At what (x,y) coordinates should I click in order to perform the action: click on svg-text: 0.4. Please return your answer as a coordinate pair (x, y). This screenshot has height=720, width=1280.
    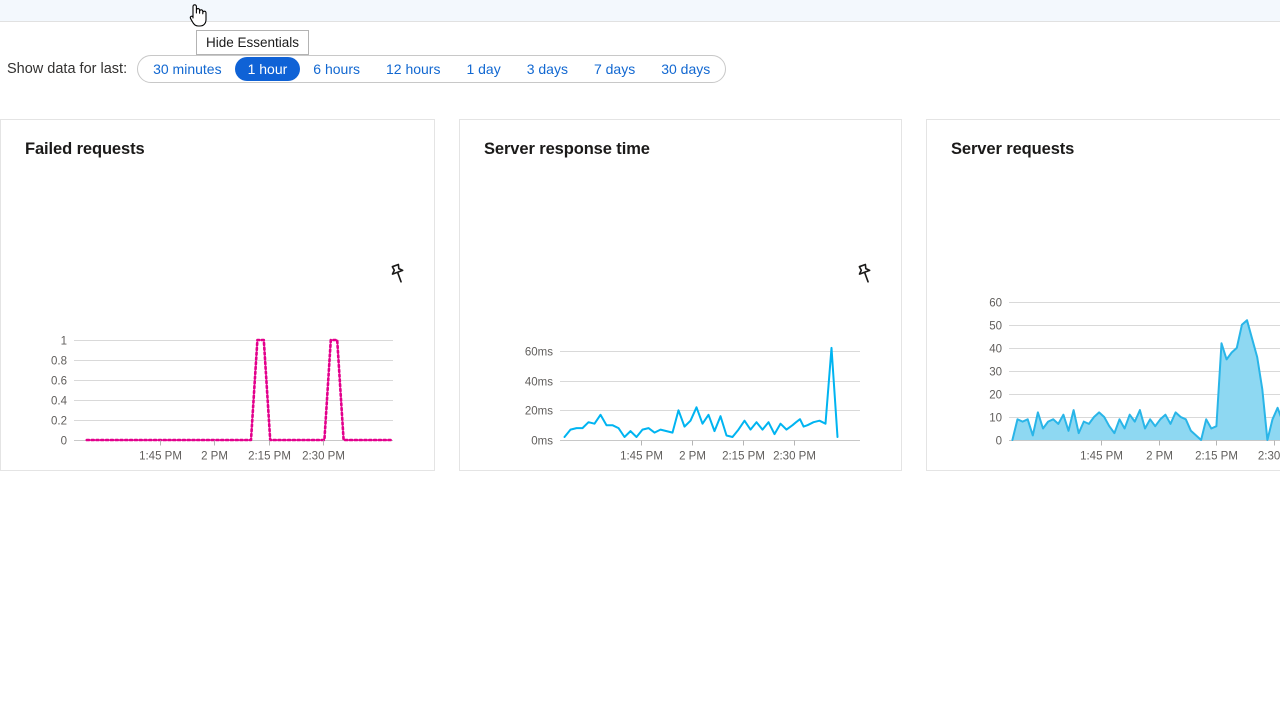
    Looking at the image, I should click on (59, 402).